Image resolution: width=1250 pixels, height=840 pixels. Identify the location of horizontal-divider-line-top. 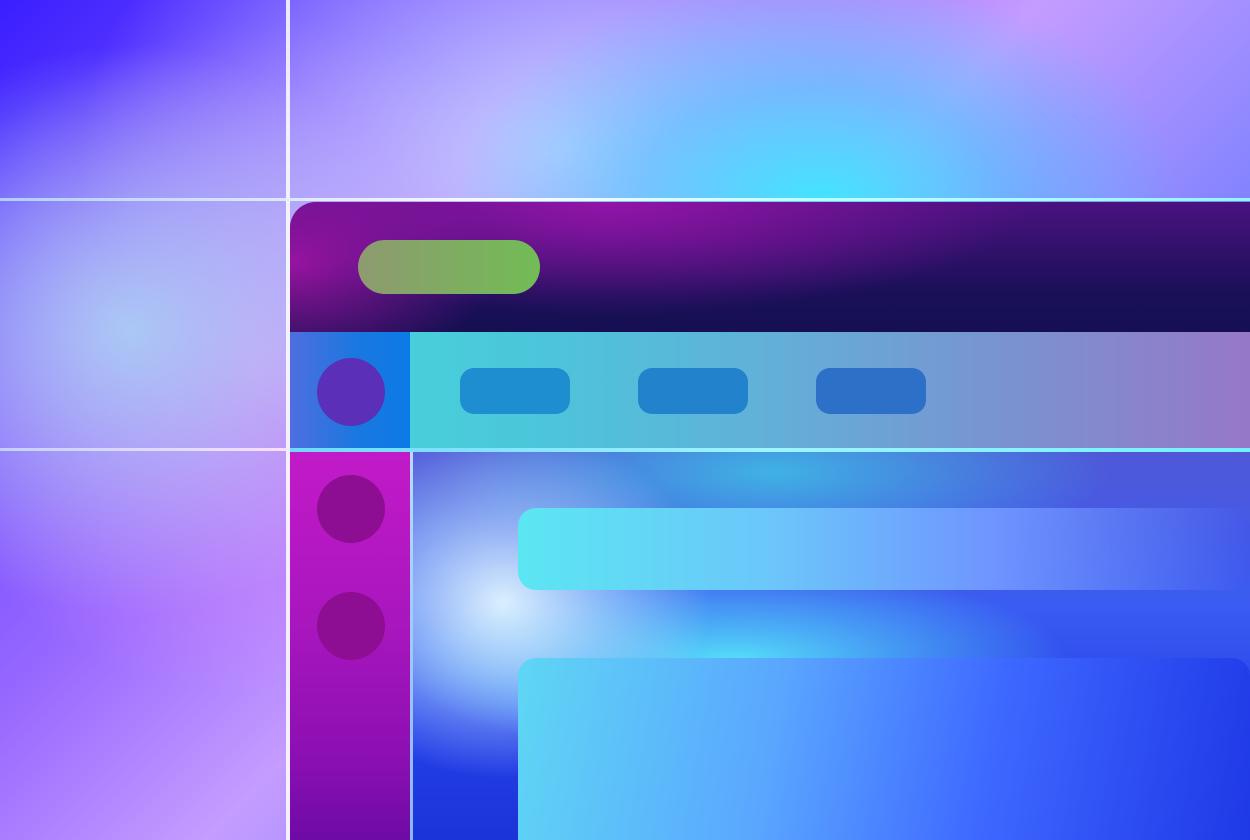
(625, 199).